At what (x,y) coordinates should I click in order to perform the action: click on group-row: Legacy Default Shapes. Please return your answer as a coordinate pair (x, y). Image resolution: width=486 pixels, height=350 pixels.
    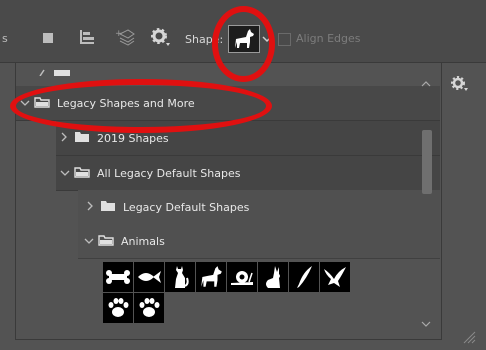
    Looking at the image, I should click on (259, 207).